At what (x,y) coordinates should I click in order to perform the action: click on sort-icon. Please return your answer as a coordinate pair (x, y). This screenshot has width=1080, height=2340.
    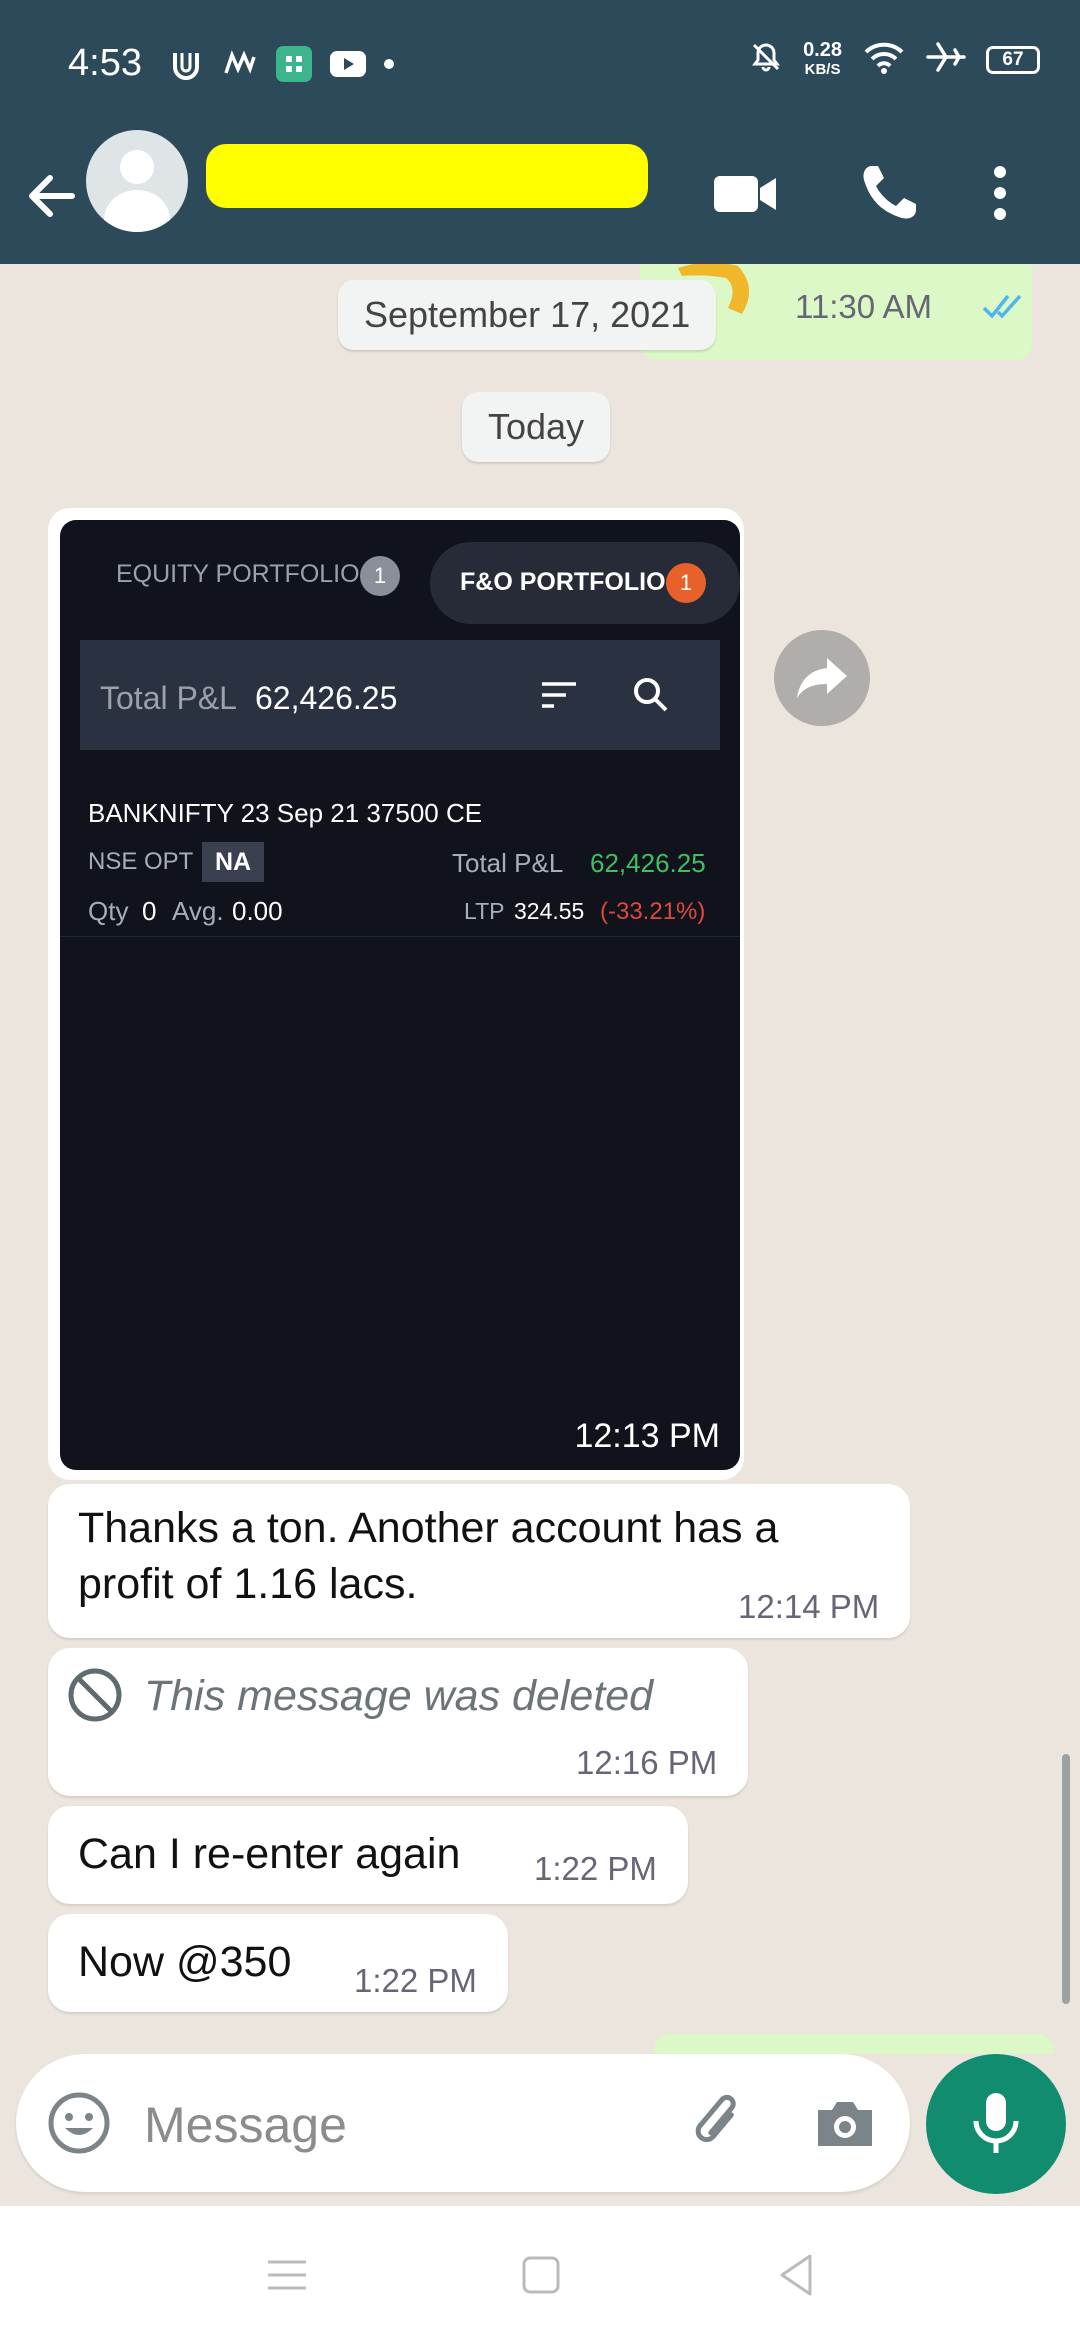
    Looking at the image, I should click on (559, 697).